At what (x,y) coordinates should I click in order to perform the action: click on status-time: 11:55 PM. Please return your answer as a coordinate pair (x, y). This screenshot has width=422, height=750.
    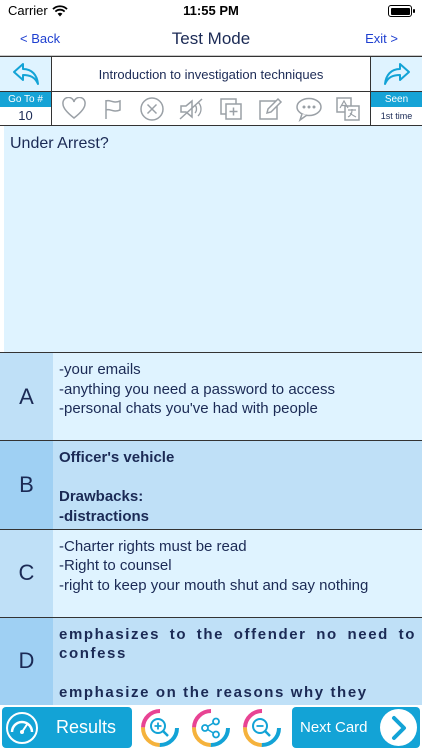
    Looking at the image, I should click on (211, 10).